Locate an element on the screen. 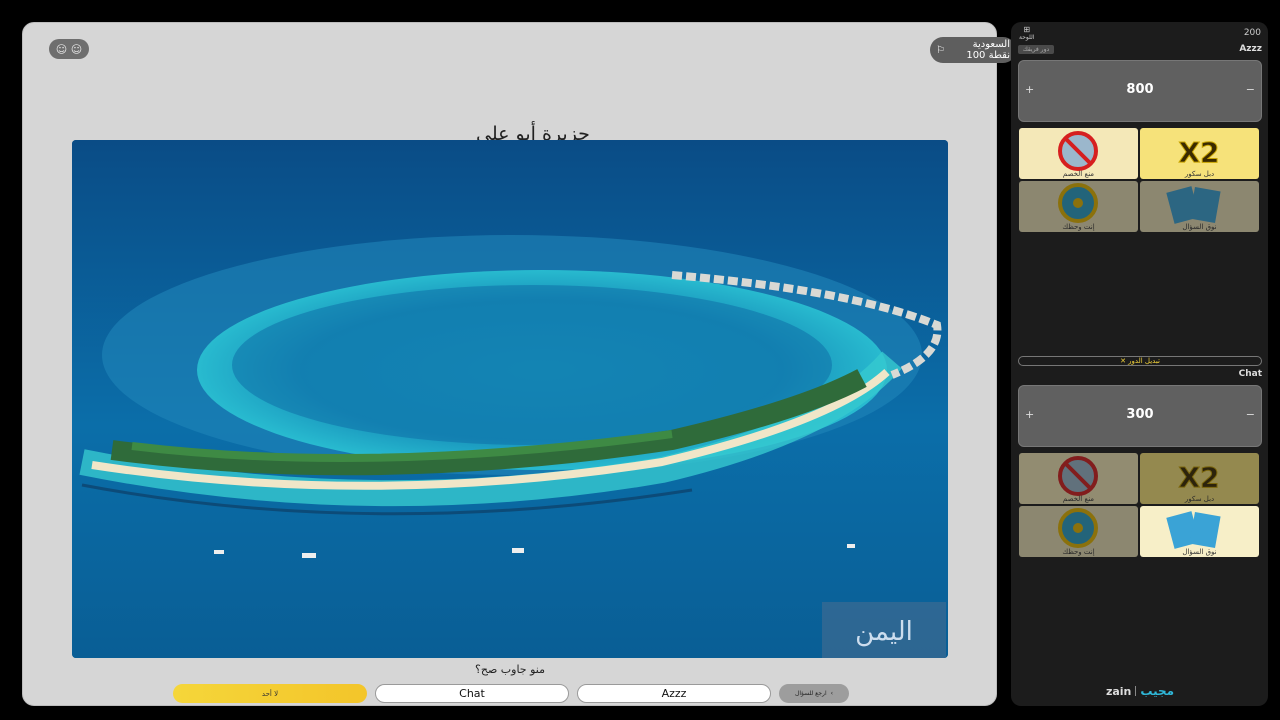 The height and width of the screenshot is (720, 1280). question-value: 200 is located at coordinates (1252, 33).